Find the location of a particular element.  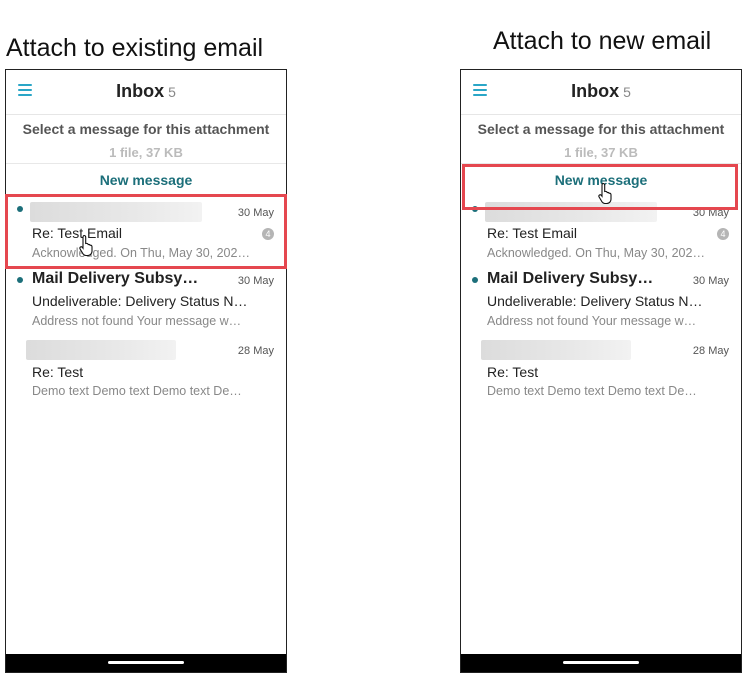

new-message-button: New message is located at coordinates (146, 179).